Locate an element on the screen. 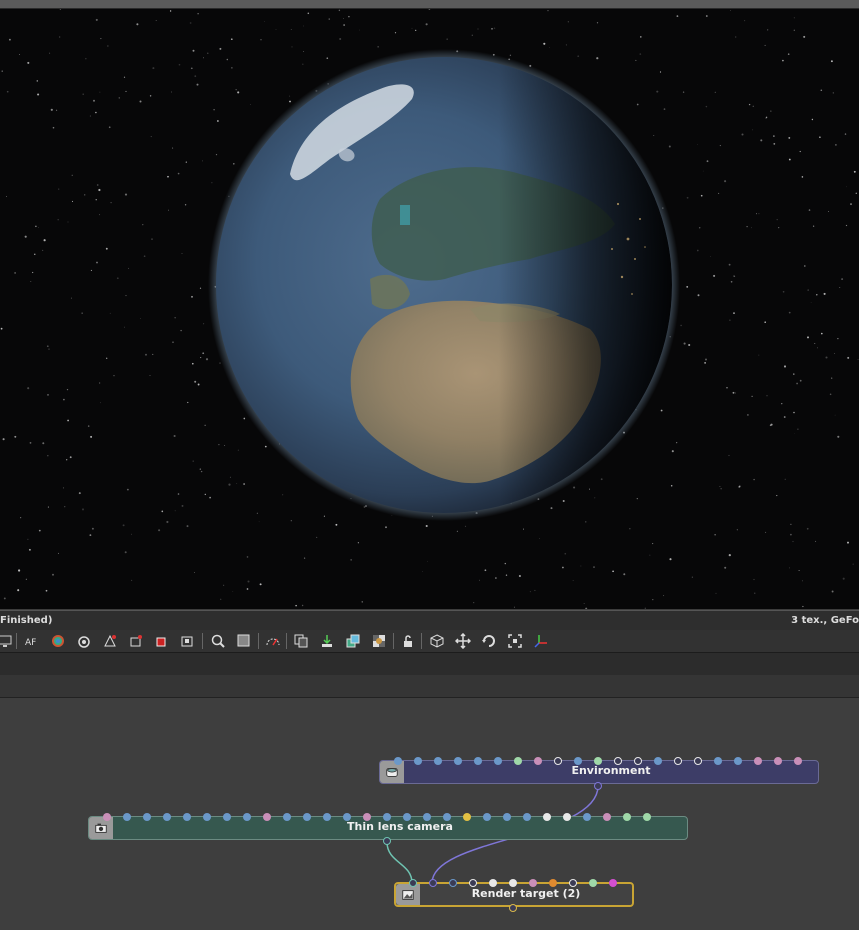 This screenshot has height=930, width=859. display-icon is located at coordinates (7, 641).